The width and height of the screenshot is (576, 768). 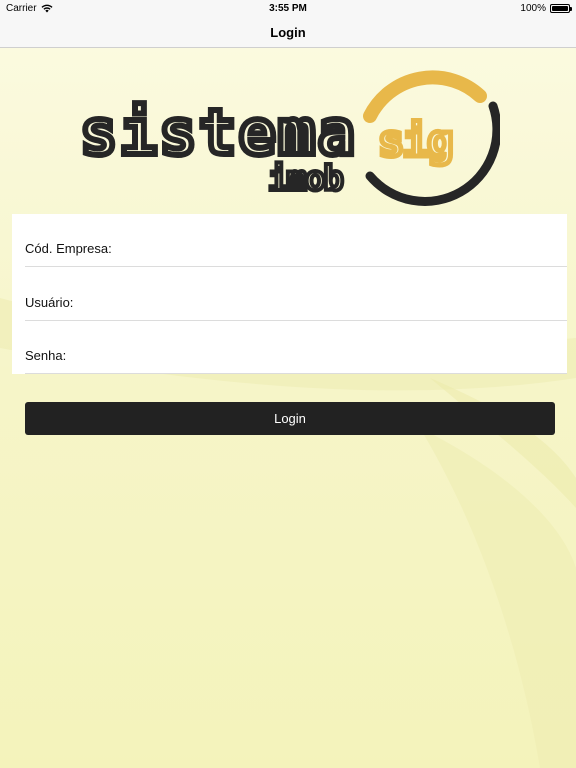 What do you see at coordinates (533, 8) in the screenshot?
I see `battery-percent: 100%` at bounding box center [533, 8].